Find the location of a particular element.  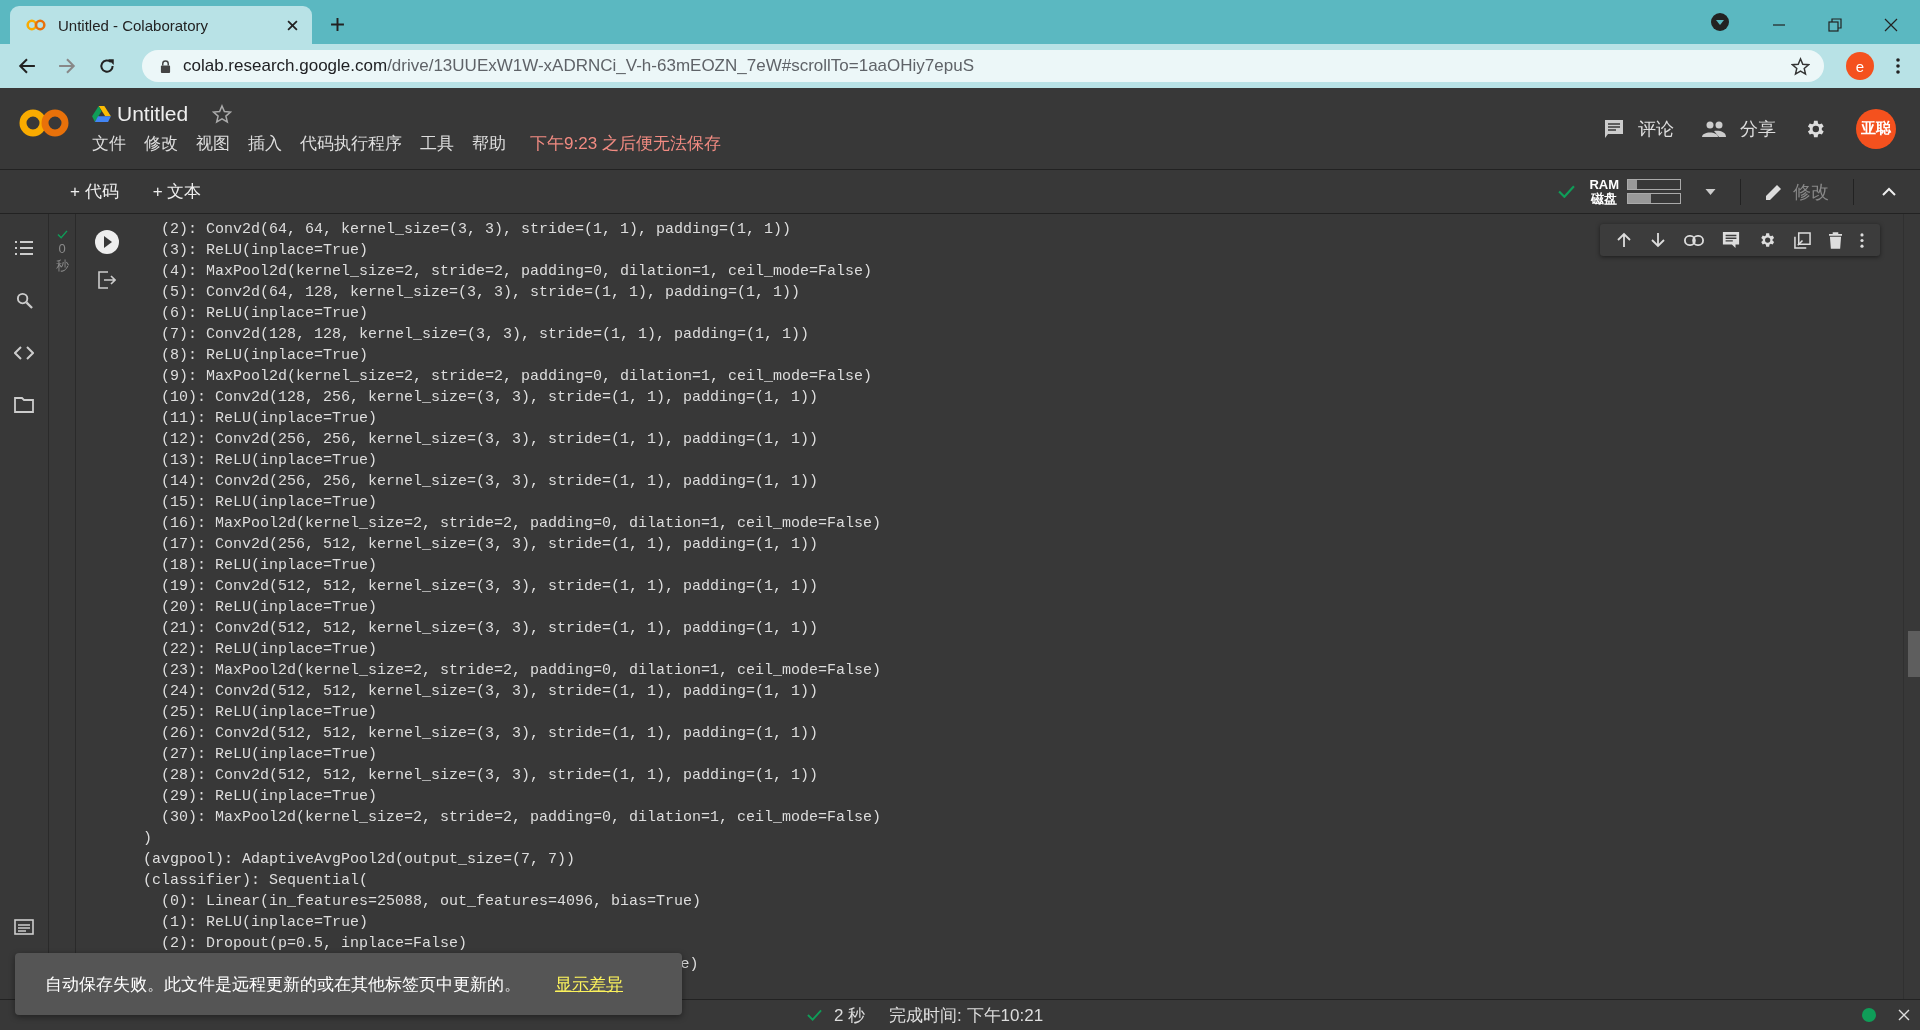

save-warning: 下午9:23 之后便无法保存 is located at coordinates (625, 143).